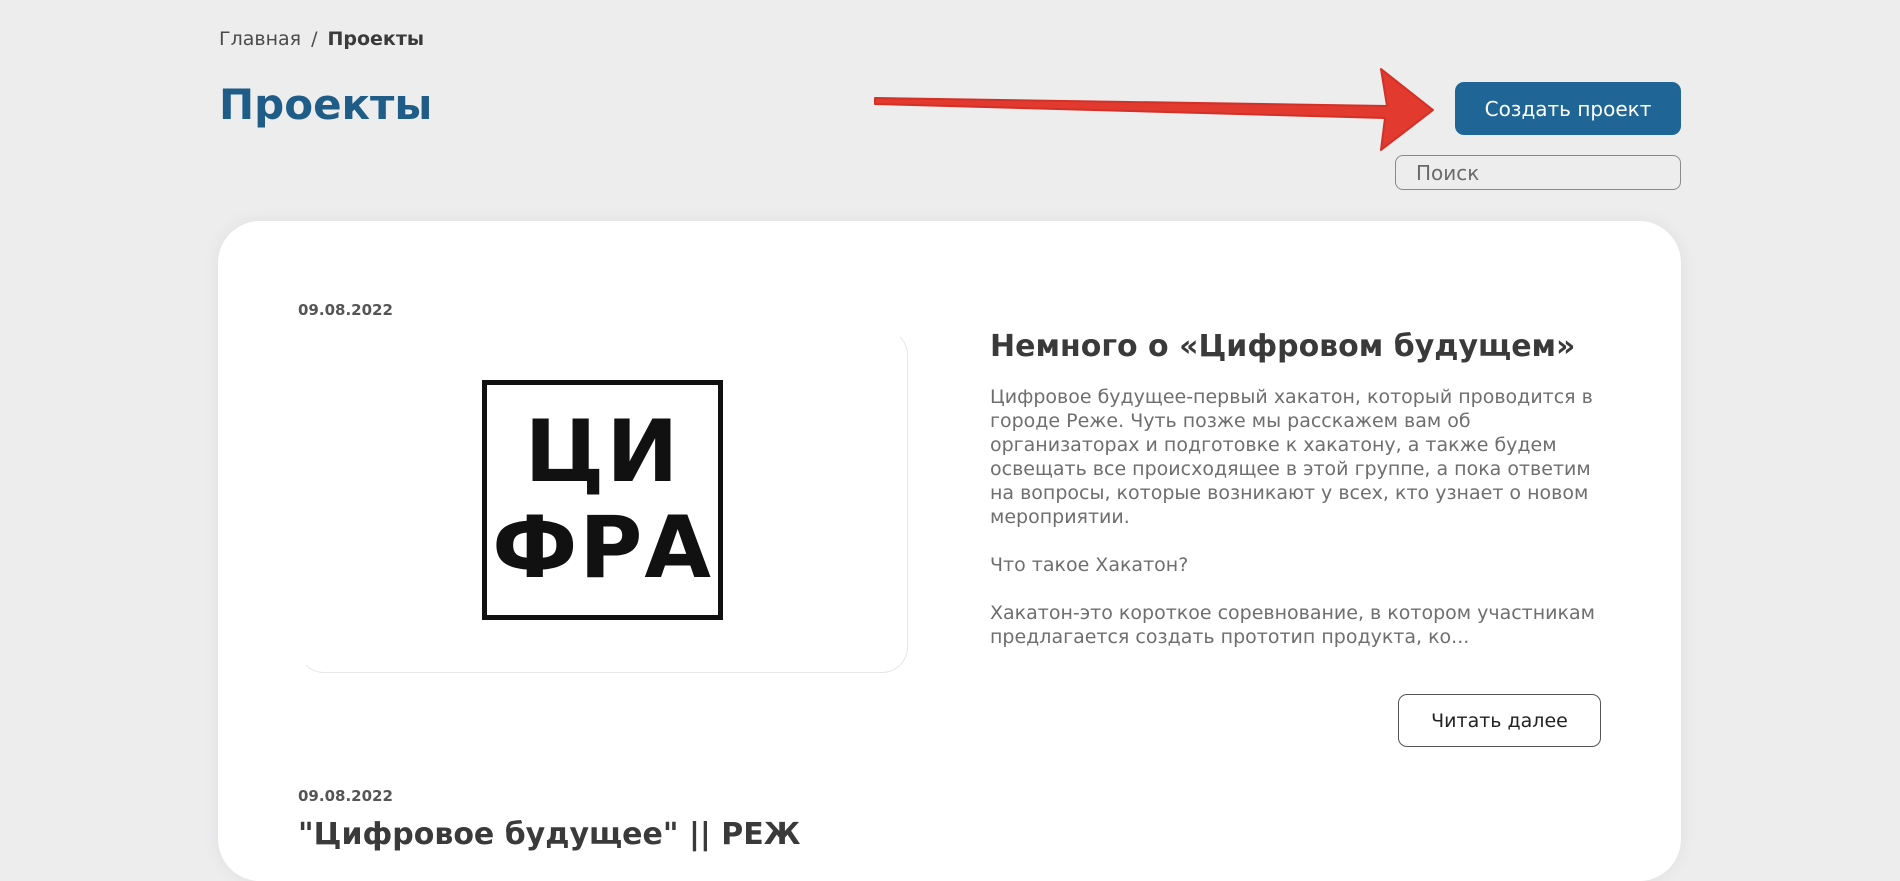 The image size is (1900, 881). What do you see at coordinates (549, 834) in the screenshot?
I see `post-title: "Цифровое будущее" || РЕЖ` at bounding box center [549, 834].